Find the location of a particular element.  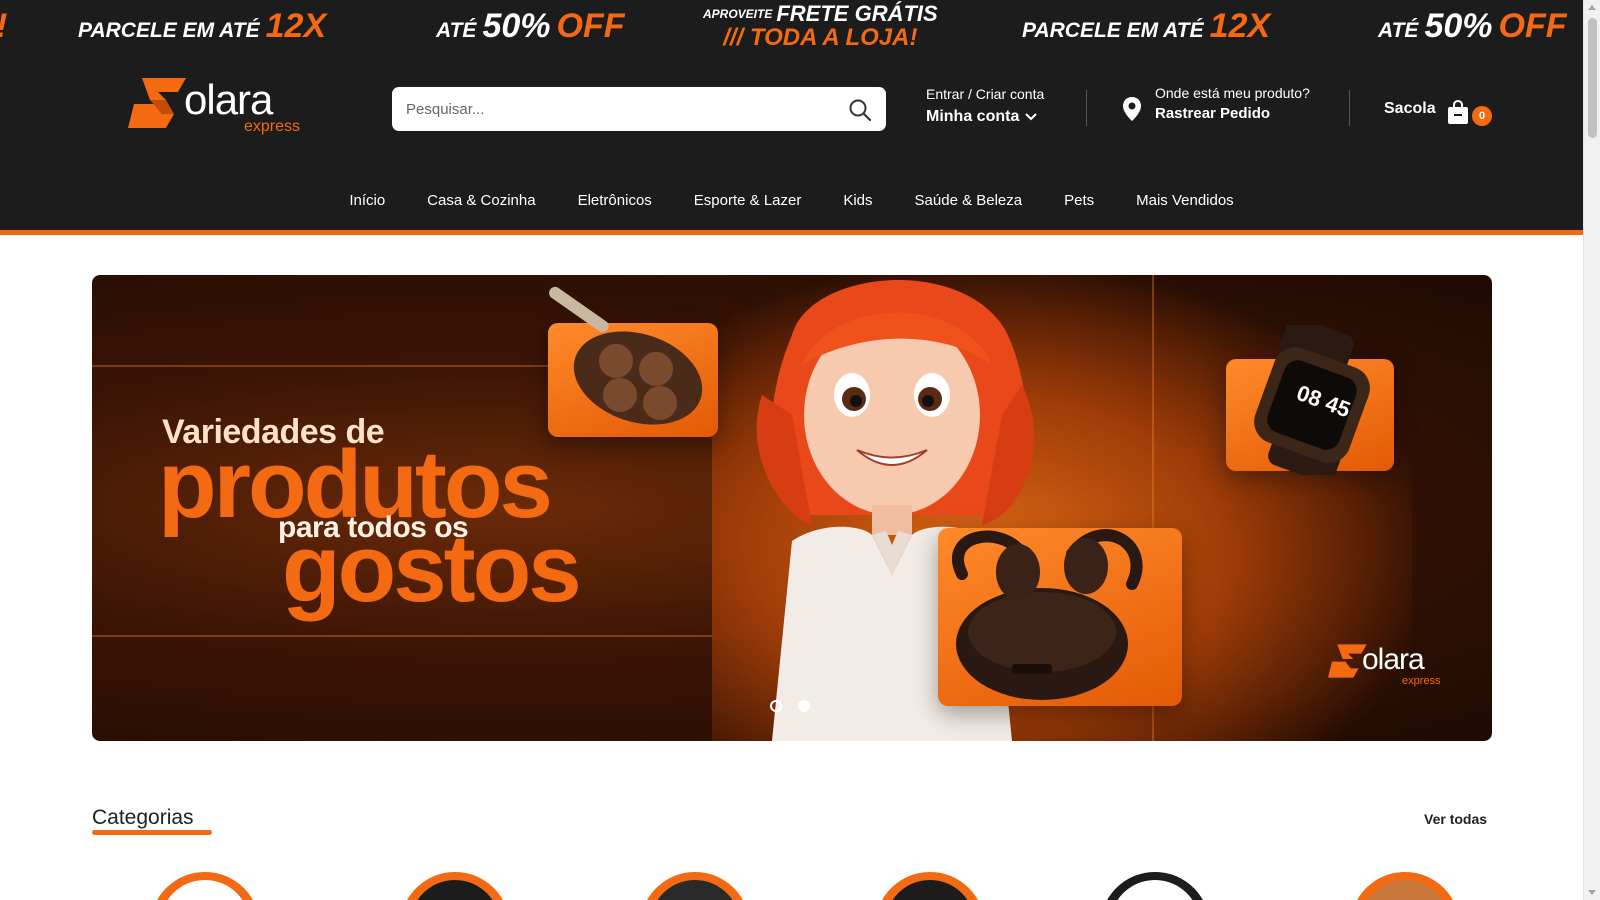

promo-free-shipping: APROVEITE FRETE GRÁTIS /// TODA A LOJA! is located at coordinates (820, 26).